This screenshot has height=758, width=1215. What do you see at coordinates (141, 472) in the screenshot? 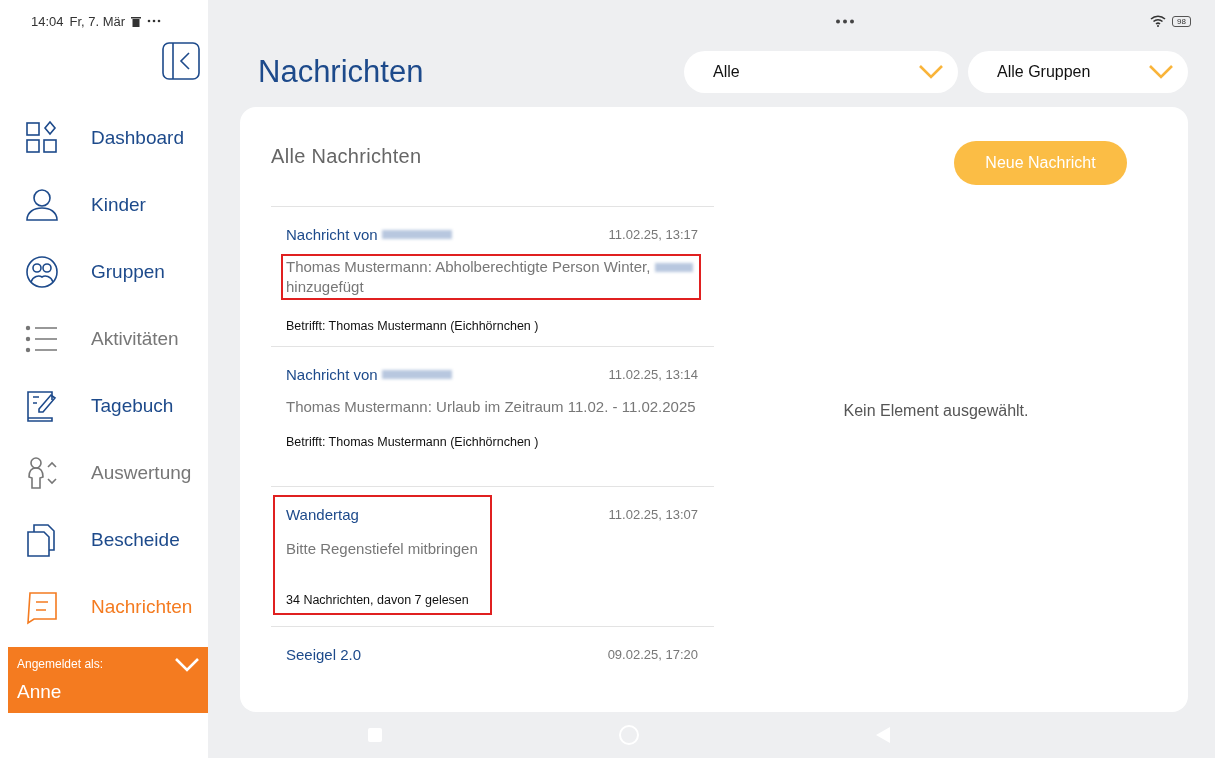
I see `sidebar-item-label: Auswertung` at bounding box center [141, 472].